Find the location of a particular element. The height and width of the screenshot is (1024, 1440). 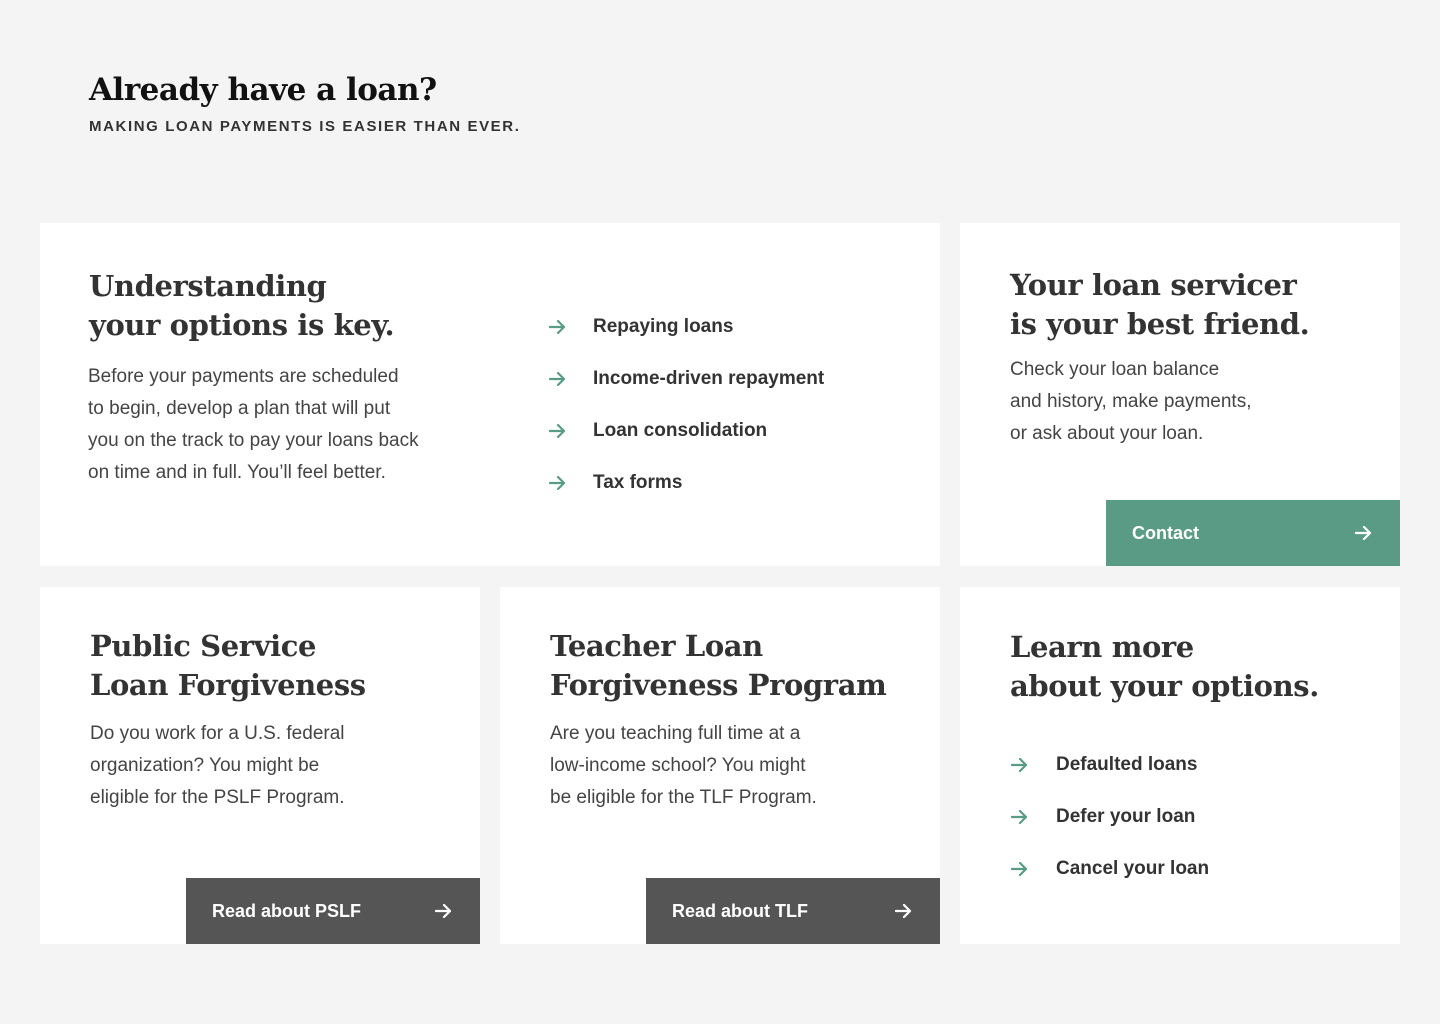

card-title: Learn more about your options. is located at coordinates (1200, 667).